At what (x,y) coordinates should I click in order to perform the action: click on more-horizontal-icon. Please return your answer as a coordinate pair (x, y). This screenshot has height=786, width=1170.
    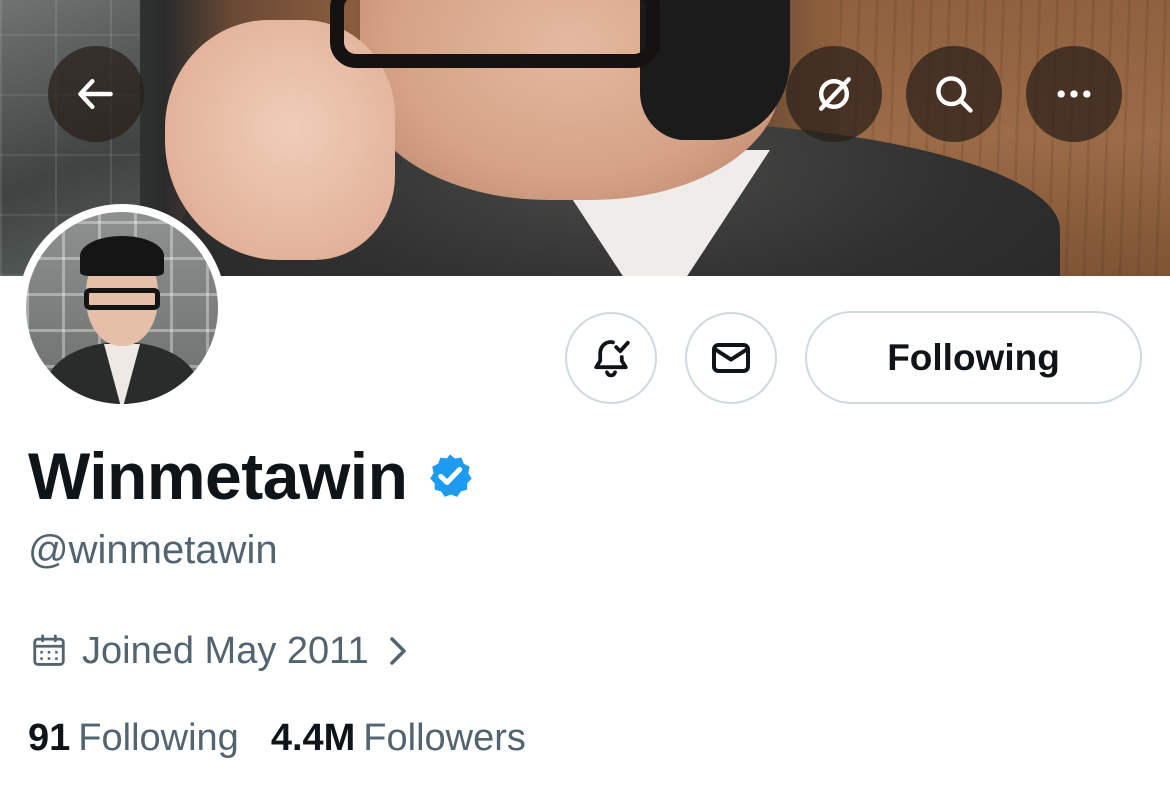
    Looking at the image, I should click on (1074, 94).